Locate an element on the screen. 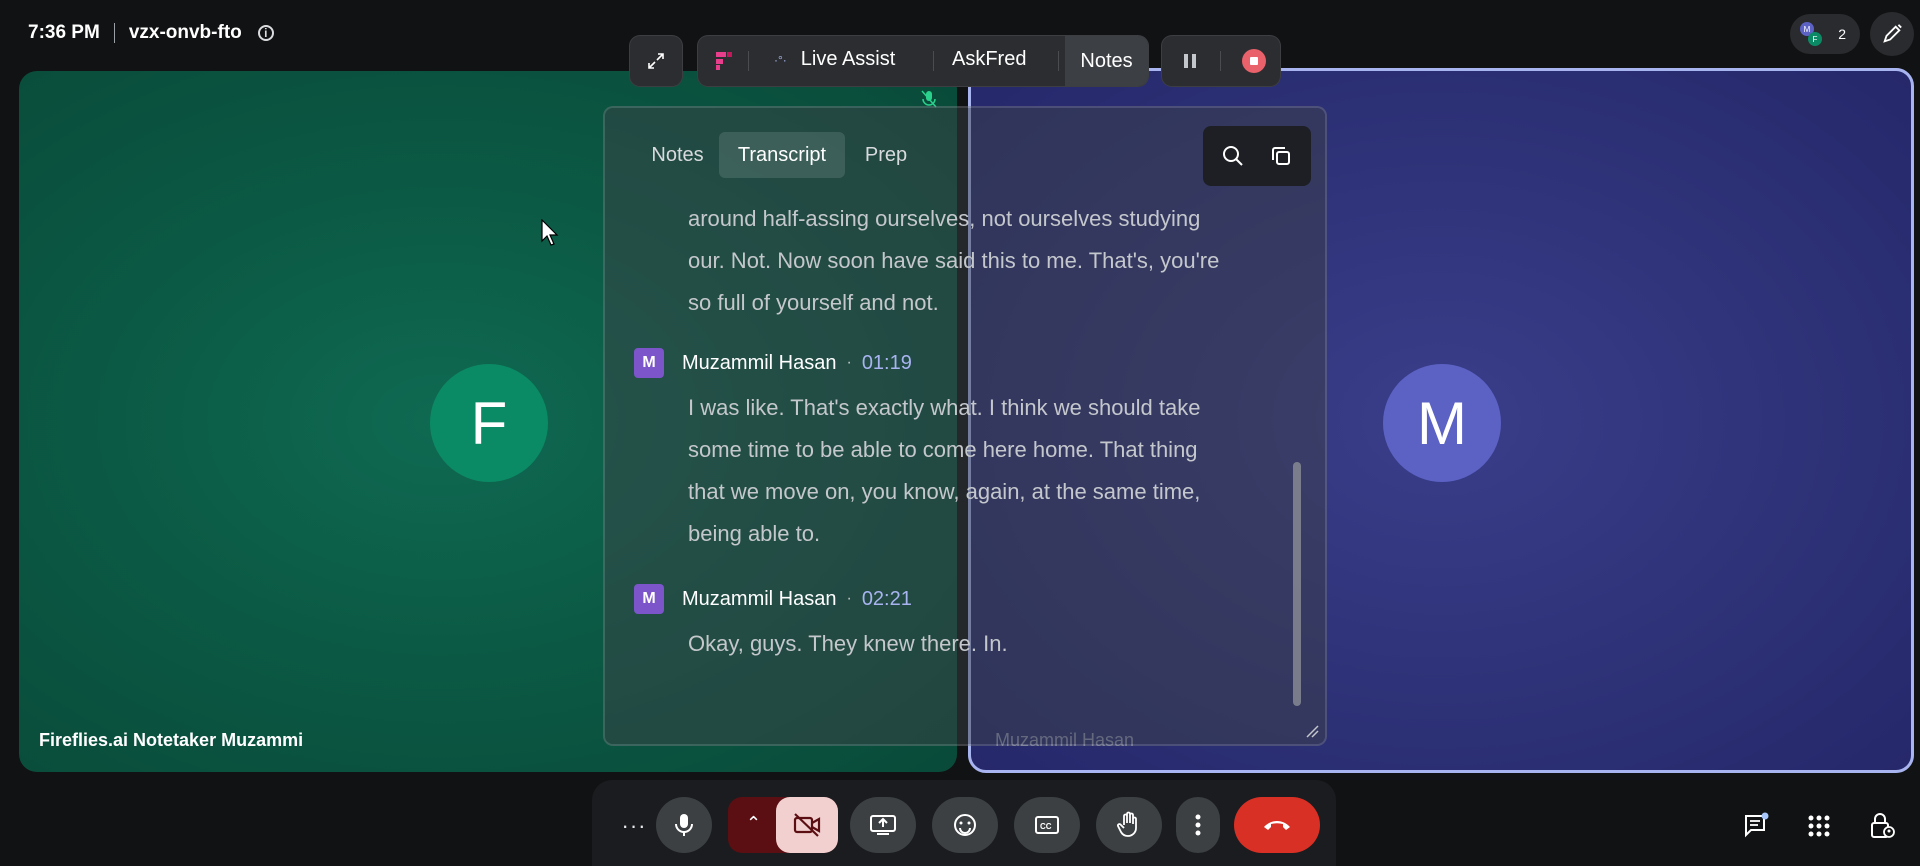 The width and height of the screenshot is (1920, 866). raise-hand-button is located at coordinates (1129, 825).